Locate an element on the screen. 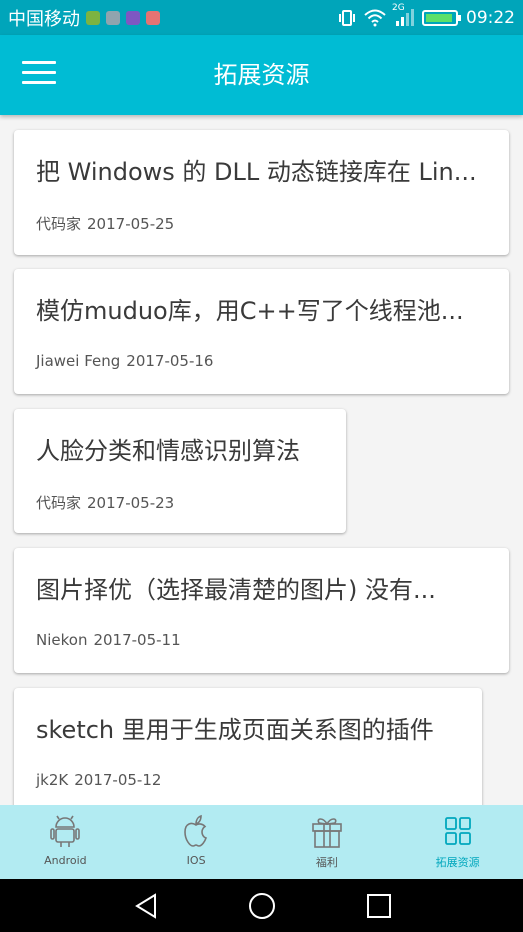 Image resolution: width=523 pixels, height=932 pixels. apple-icon is located at coordinates (196, 830).